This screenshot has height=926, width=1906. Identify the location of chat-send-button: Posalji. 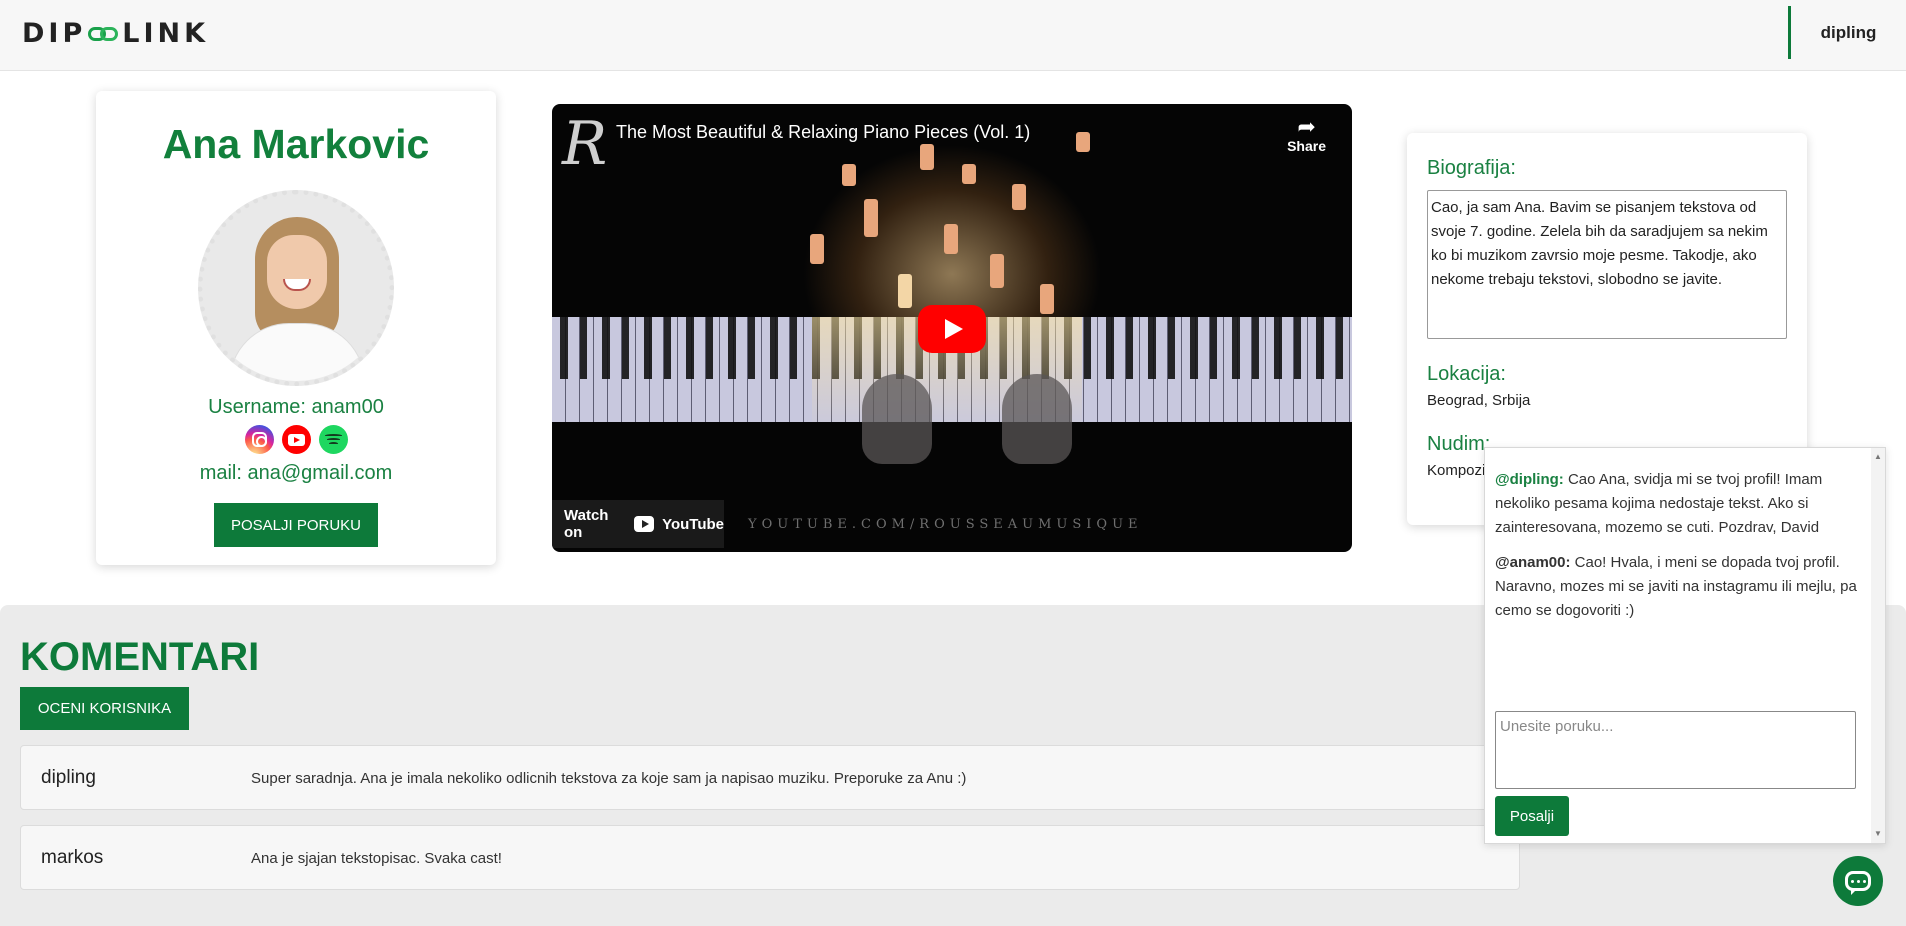
(1532, 816).